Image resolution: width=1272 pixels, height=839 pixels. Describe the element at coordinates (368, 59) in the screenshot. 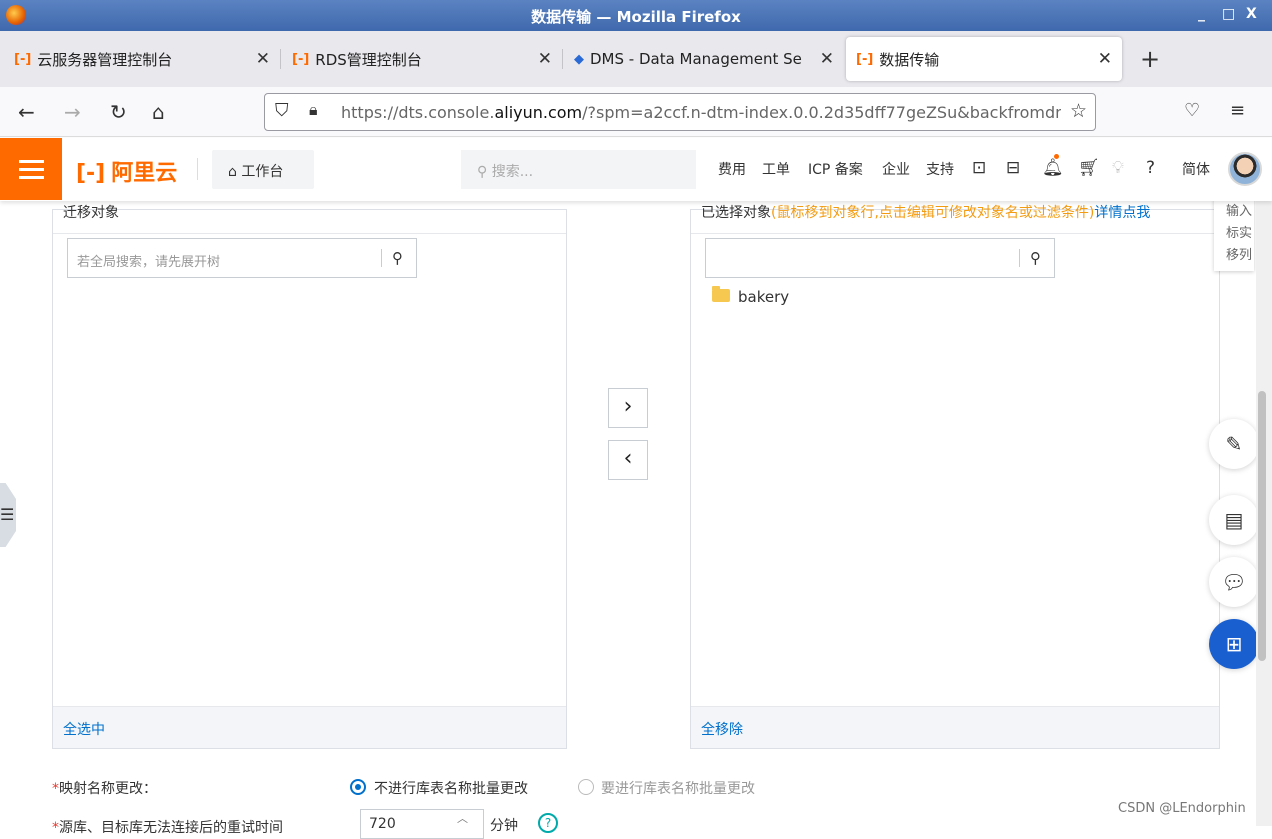

I see `tab-label: RDS管理控制台` at that location.